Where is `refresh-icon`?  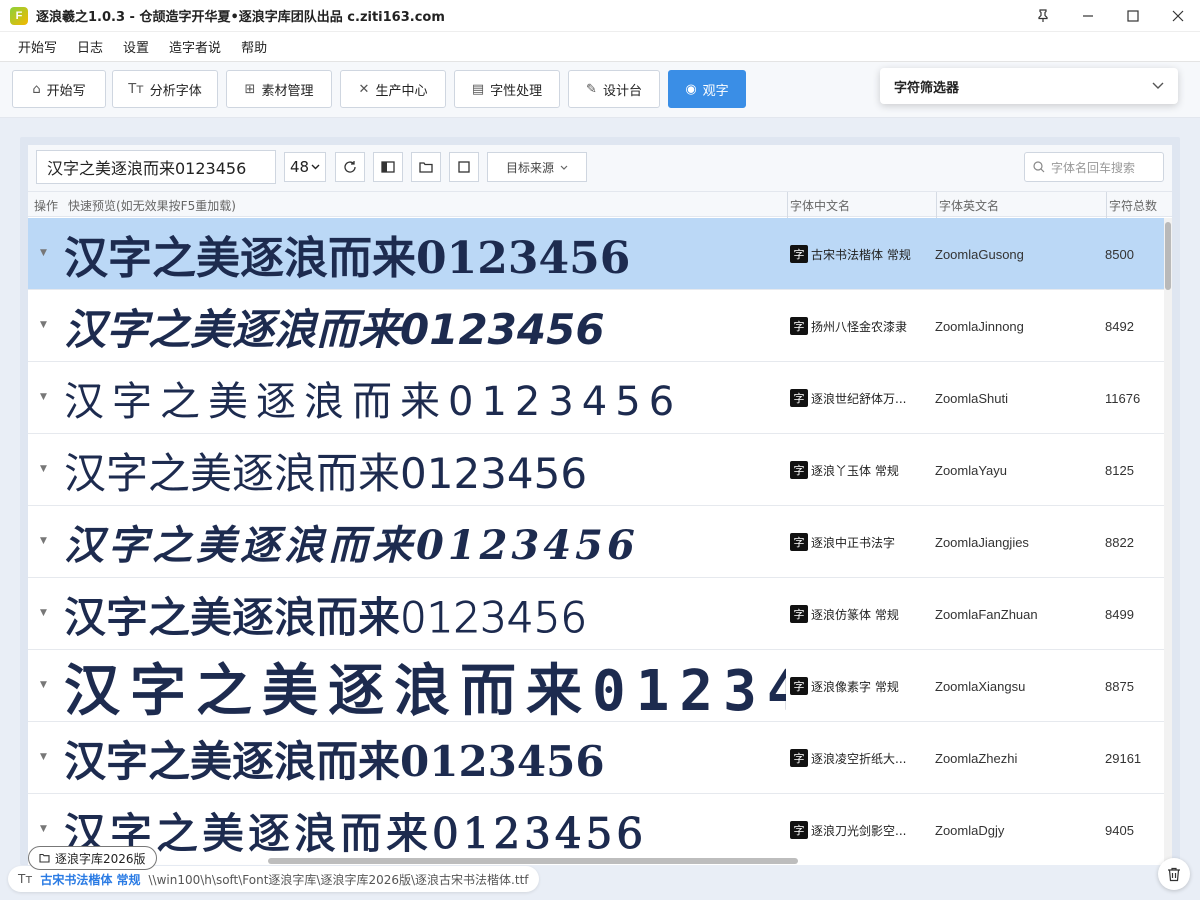
refresh-icon is located at coordinates (350, 167).